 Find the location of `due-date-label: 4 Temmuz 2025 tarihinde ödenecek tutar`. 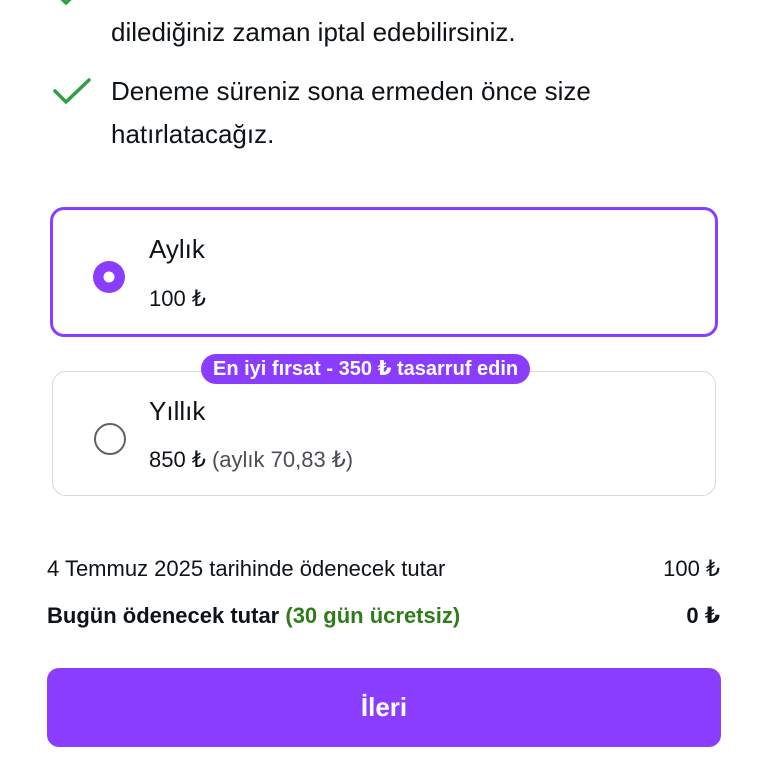

due-date-label: 4 Temmuz 2025 tarihinde ödenecek tutar is located at coordinates (246, 568).